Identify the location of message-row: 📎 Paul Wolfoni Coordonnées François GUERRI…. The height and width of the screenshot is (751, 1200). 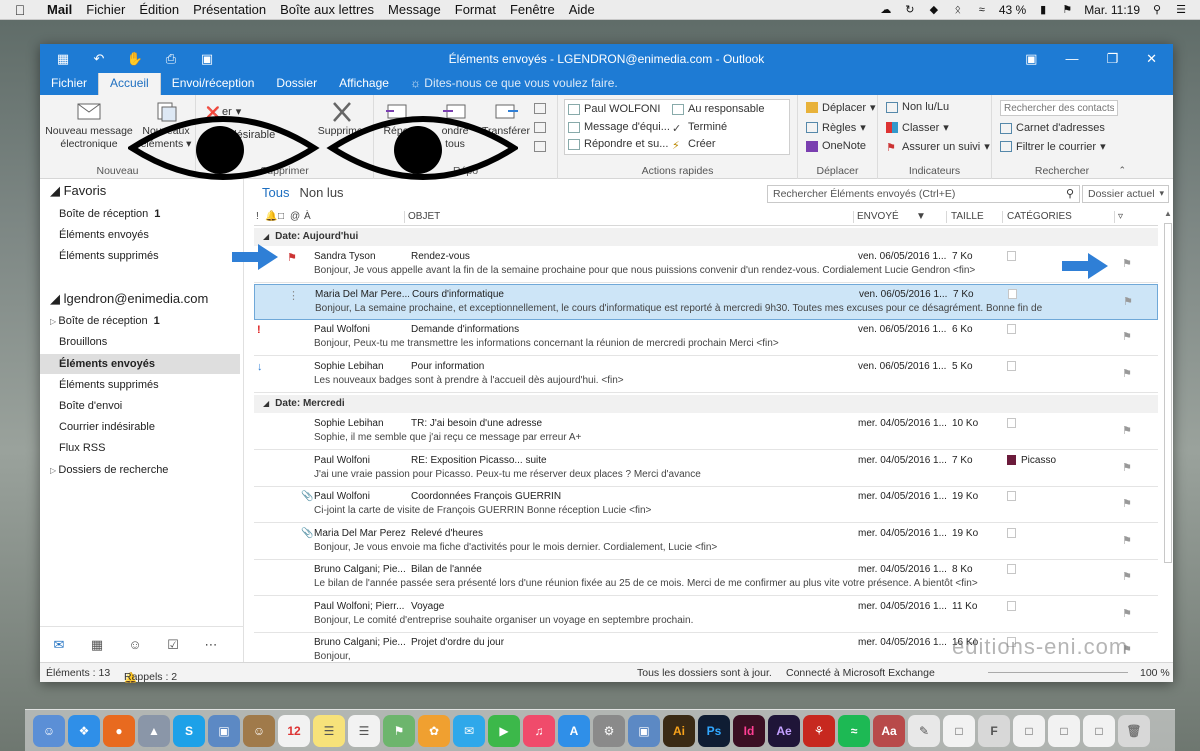
(706, 505).